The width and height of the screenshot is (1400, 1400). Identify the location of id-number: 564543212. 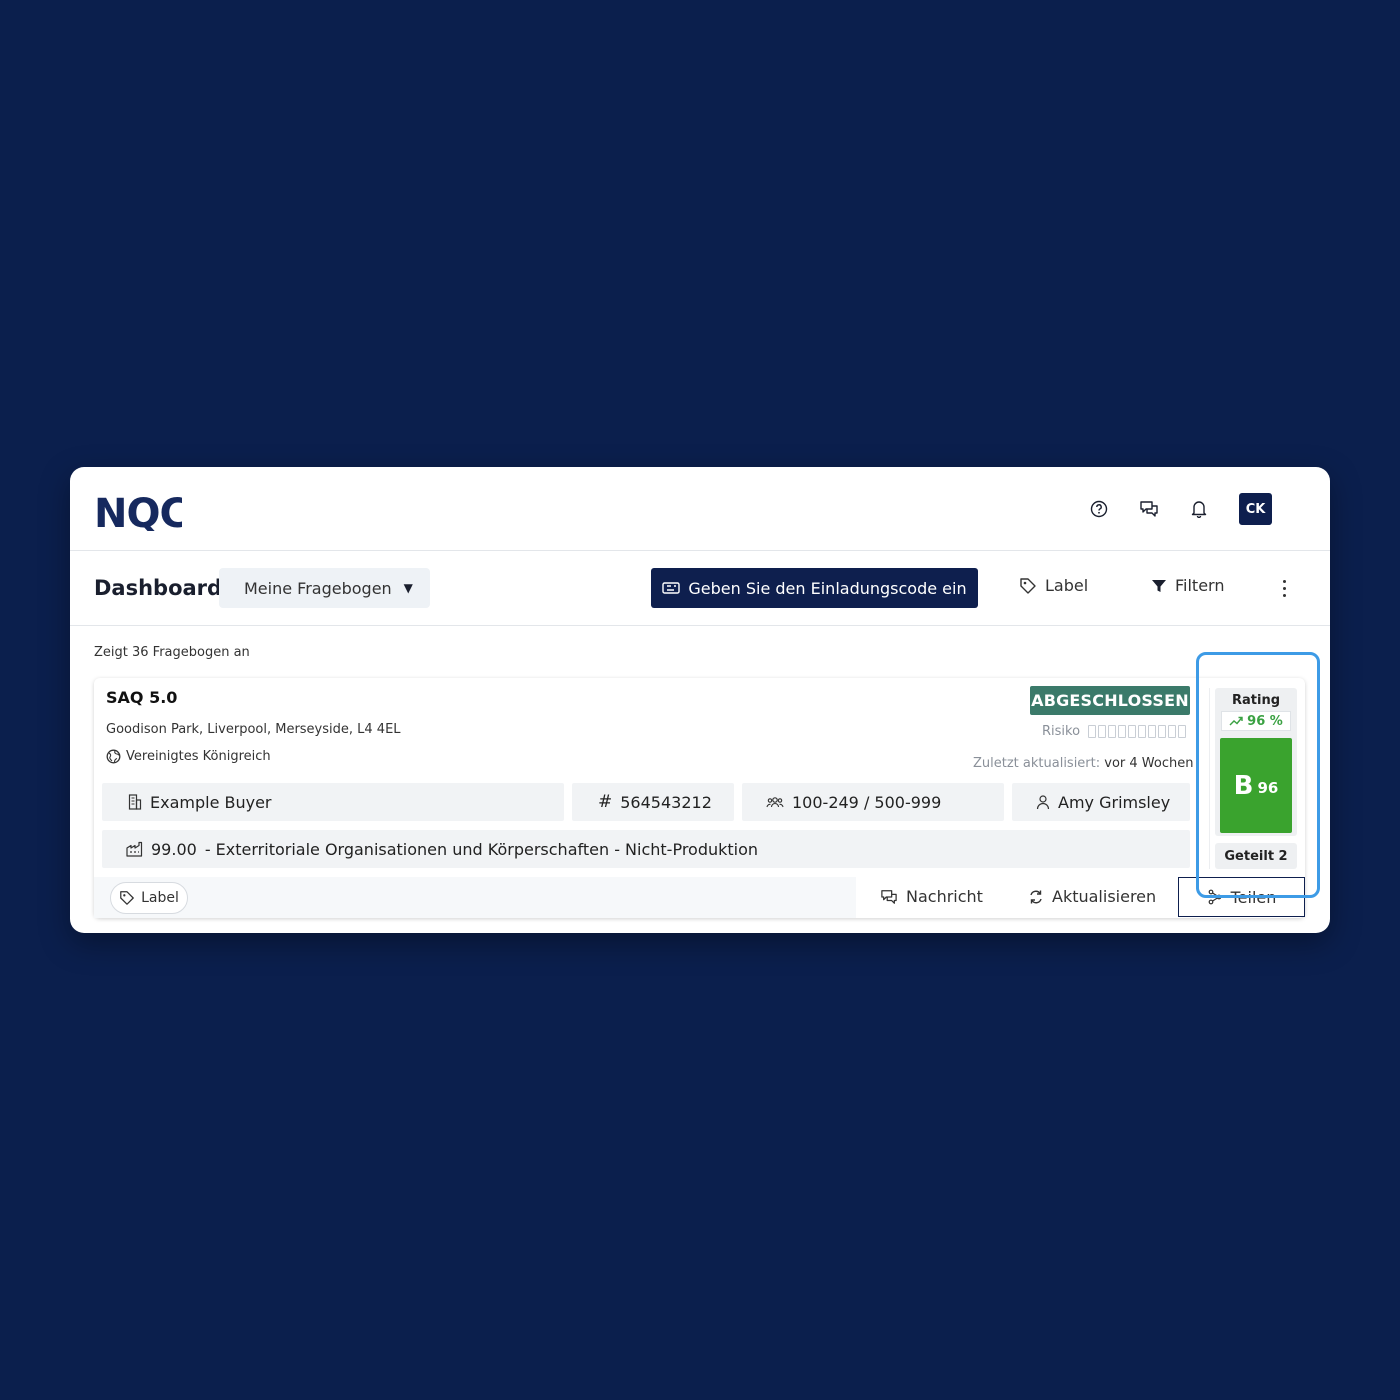
(666, 802).